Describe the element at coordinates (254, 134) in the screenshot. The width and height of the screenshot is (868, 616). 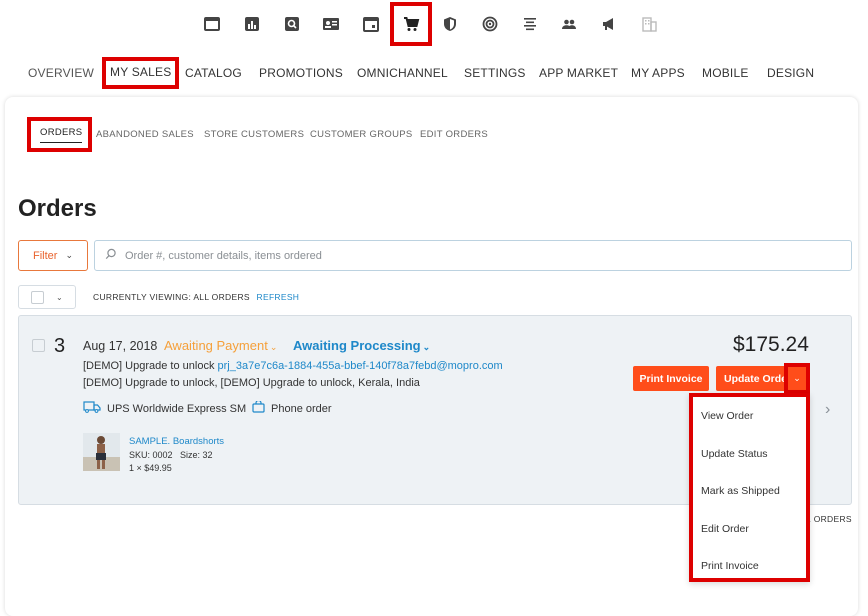
I see `tab-store-customers: STORE CUSTOMERS` at that location.